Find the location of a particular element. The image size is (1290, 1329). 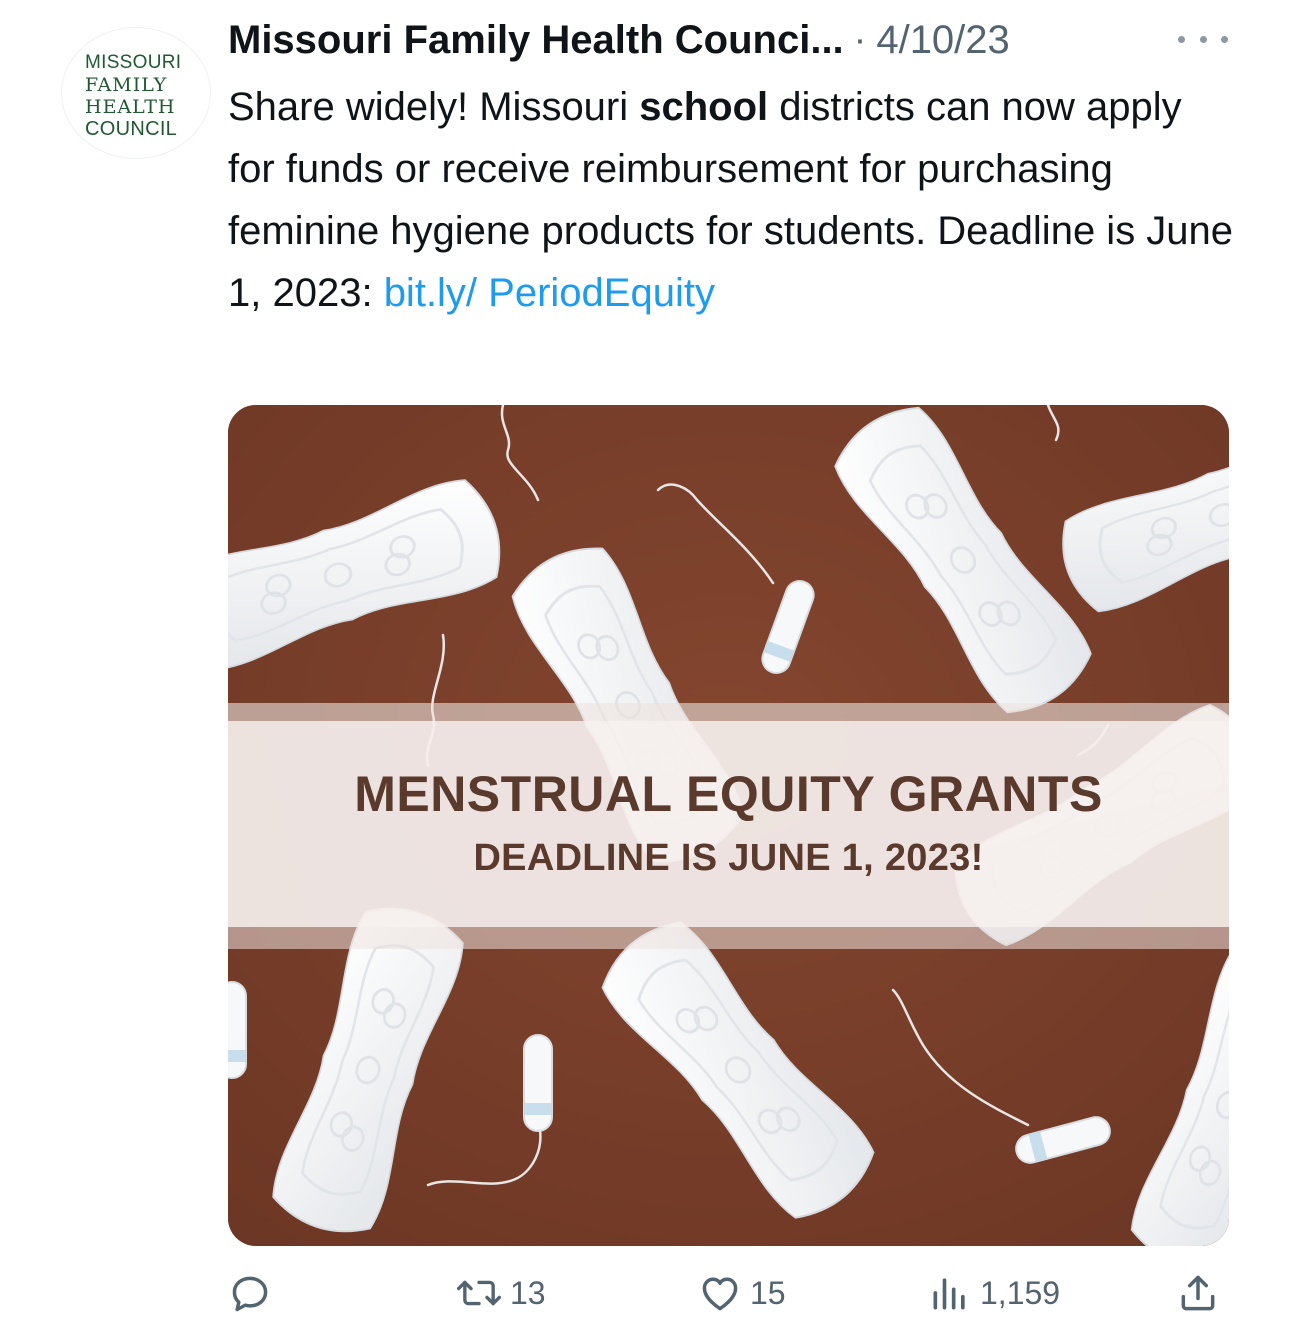

tweet-text-bold: school is located at coordinates (704, 107).